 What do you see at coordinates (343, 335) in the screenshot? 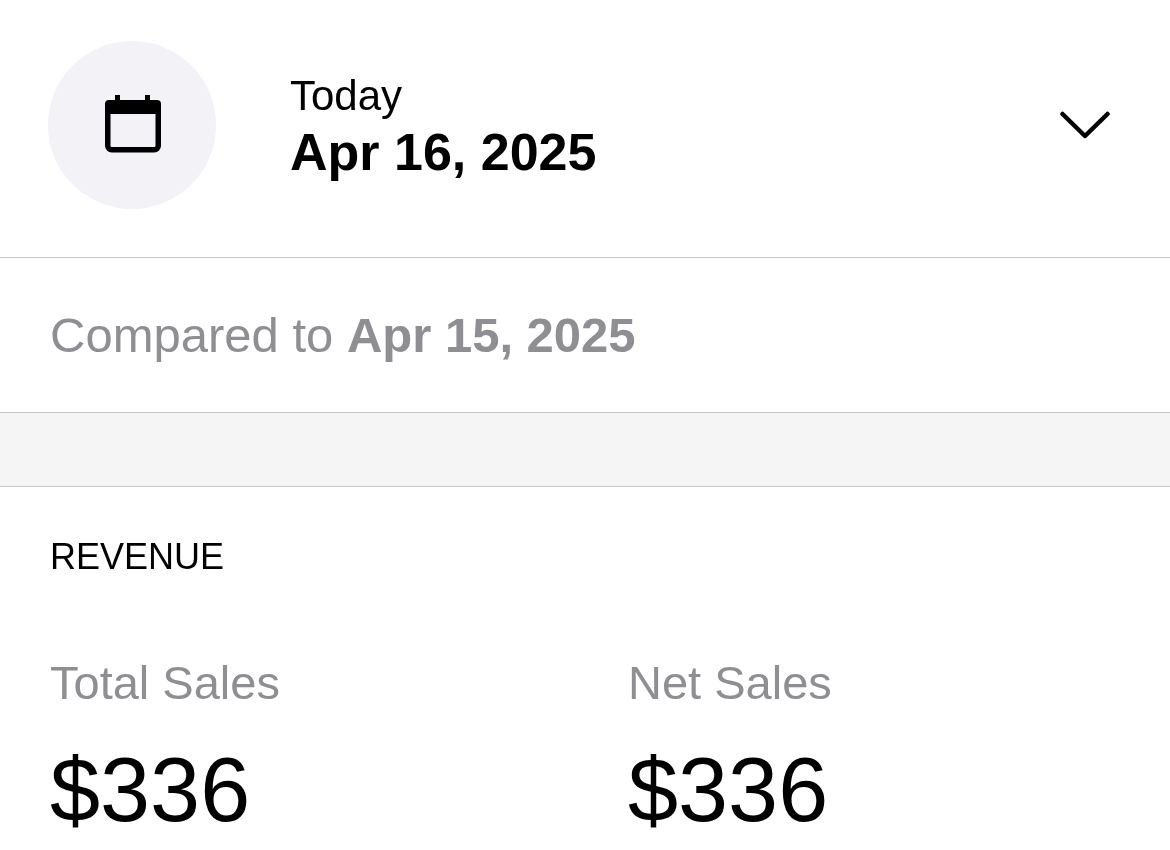
I see `comparison-text: Compared to Apr 15, 2025` at bounding box center [343, 335].